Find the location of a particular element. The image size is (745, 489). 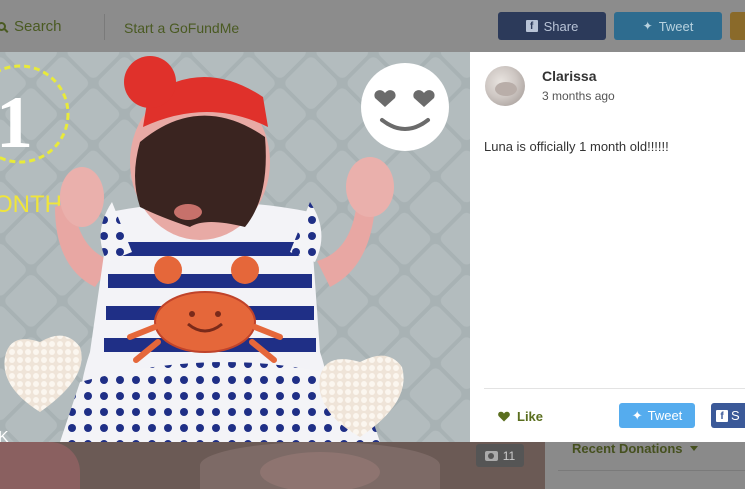

tweet-label: Tweet is located at coordinates (676, 26).